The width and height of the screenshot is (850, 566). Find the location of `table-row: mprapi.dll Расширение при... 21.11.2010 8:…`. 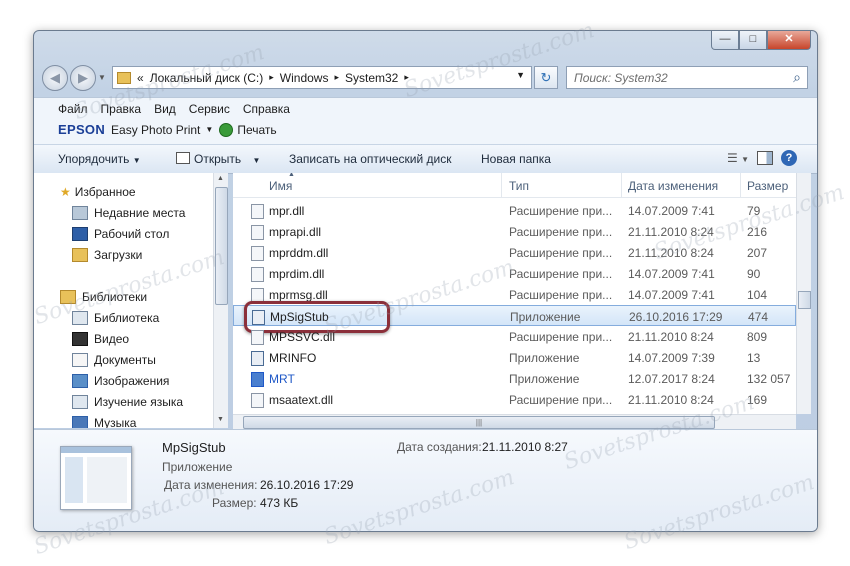

table-row: mprapi.dll Расширение при... 21.11.2010 8:… is located at coordinates (514, 231).